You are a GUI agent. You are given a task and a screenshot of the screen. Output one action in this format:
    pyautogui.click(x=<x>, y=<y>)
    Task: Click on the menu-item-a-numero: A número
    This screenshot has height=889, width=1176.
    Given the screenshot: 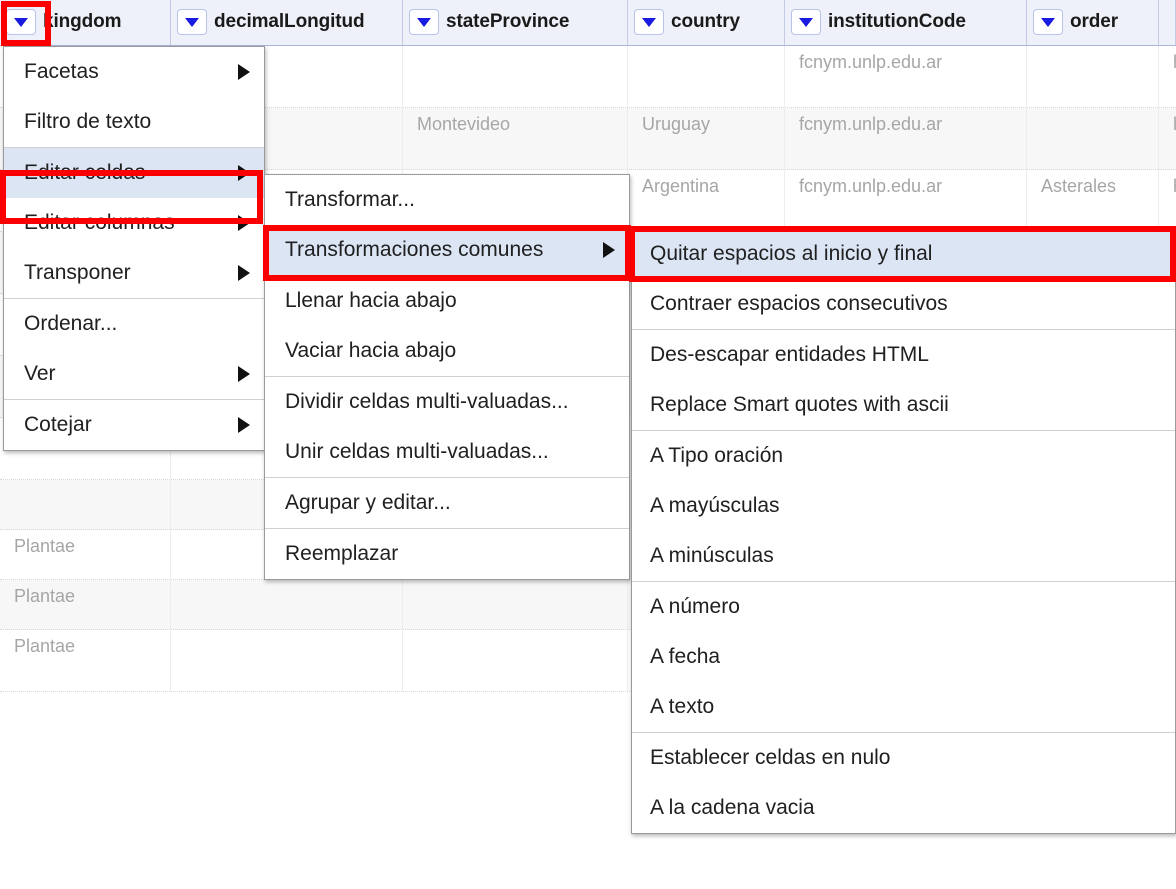 What is the action you would take?
    pyautogui.click(x=903, y=607)
    